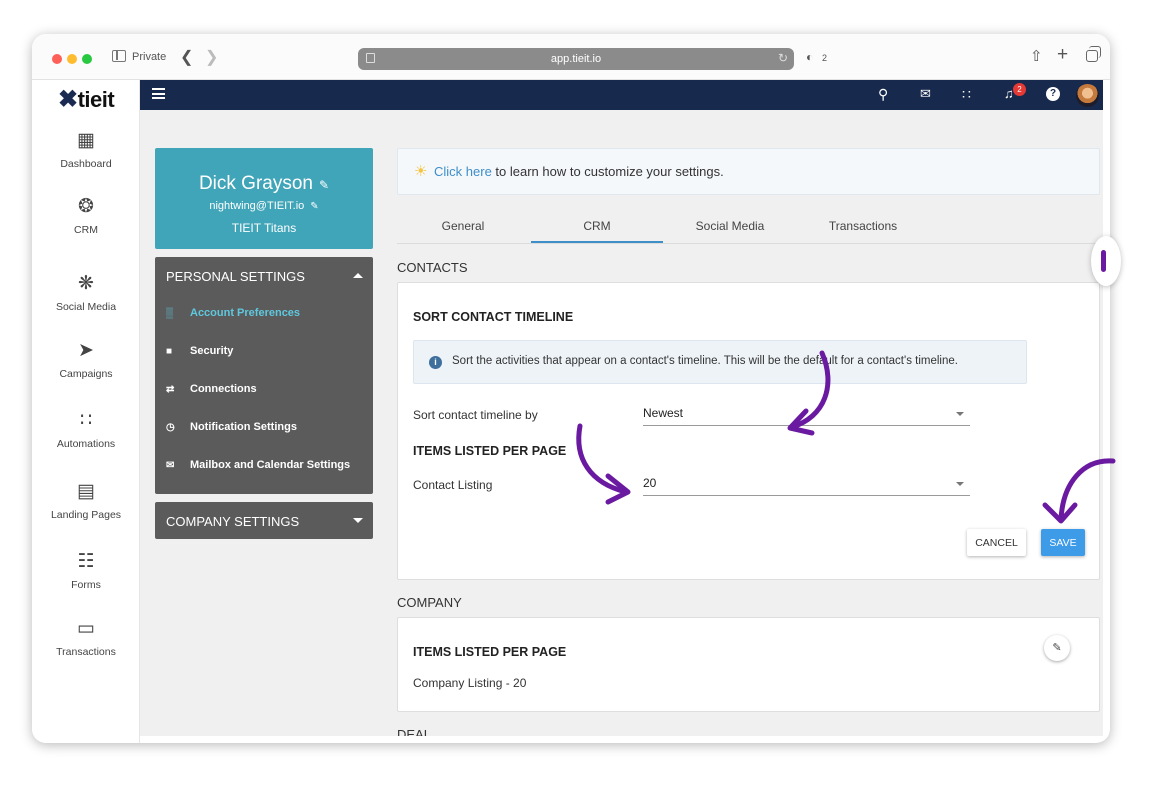 This screenshot has height=800, width=1150. I want to click on shield-icon: ◐, so click(809, 57).